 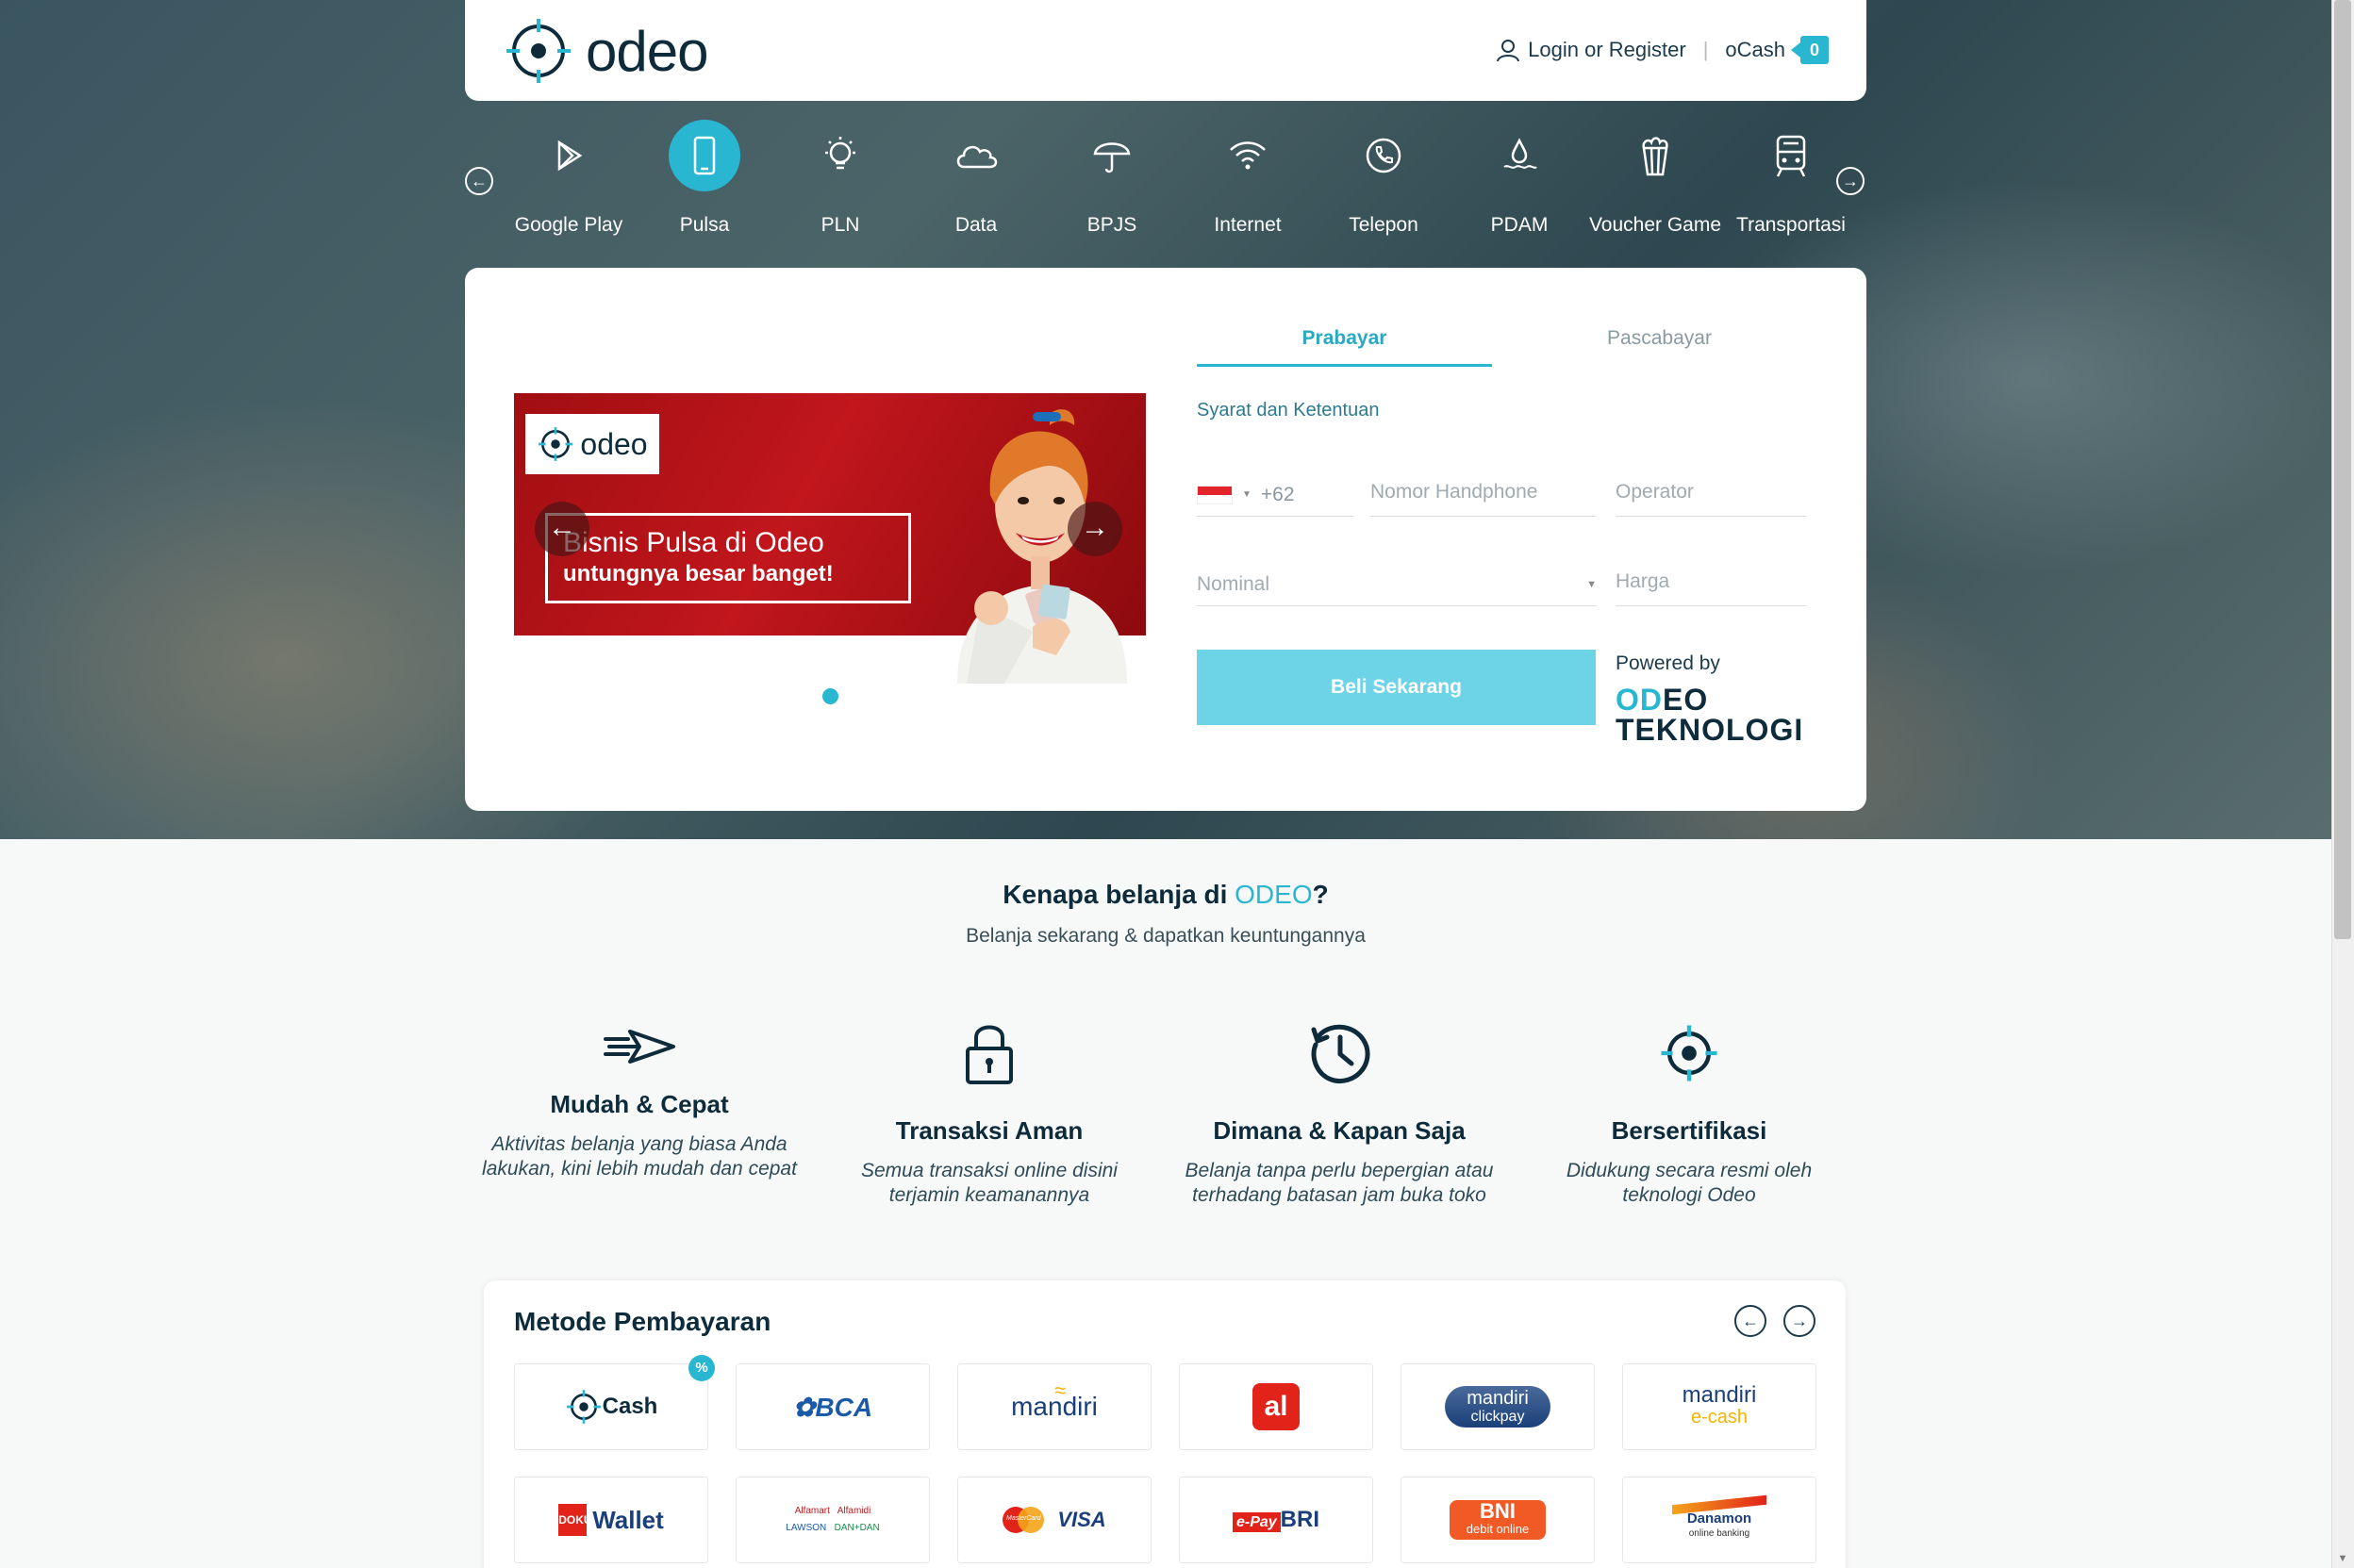 What do you see at coordinates (1719, 1406) in the screenshot?
I see `payment-mandiri-ecash: mandiri e-cash` at bounding box center [1719, 1406].